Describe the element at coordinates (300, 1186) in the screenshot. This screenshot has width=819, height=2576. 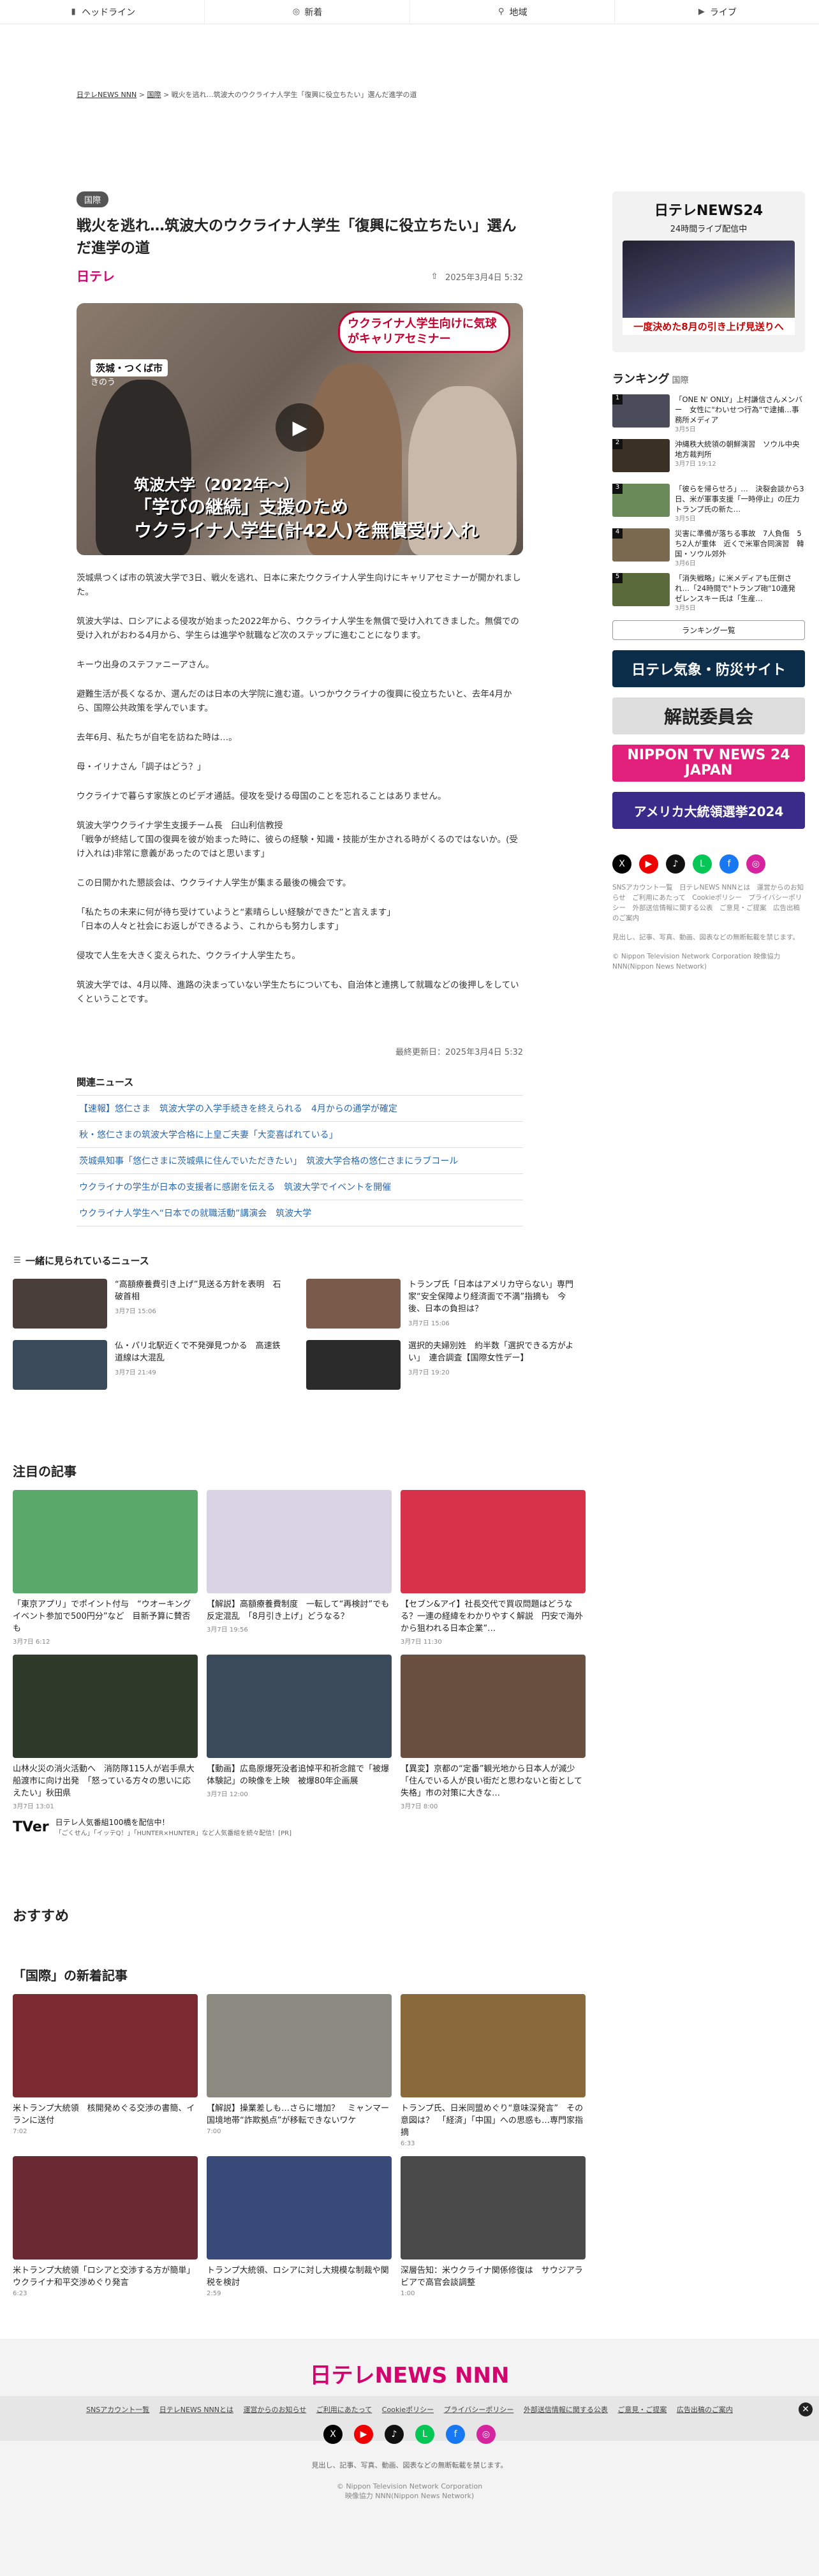
I see `related-link: ウクライナの学生が日本の支援者に感謝を伝える 筑波大学でイベントを開催` at that location.